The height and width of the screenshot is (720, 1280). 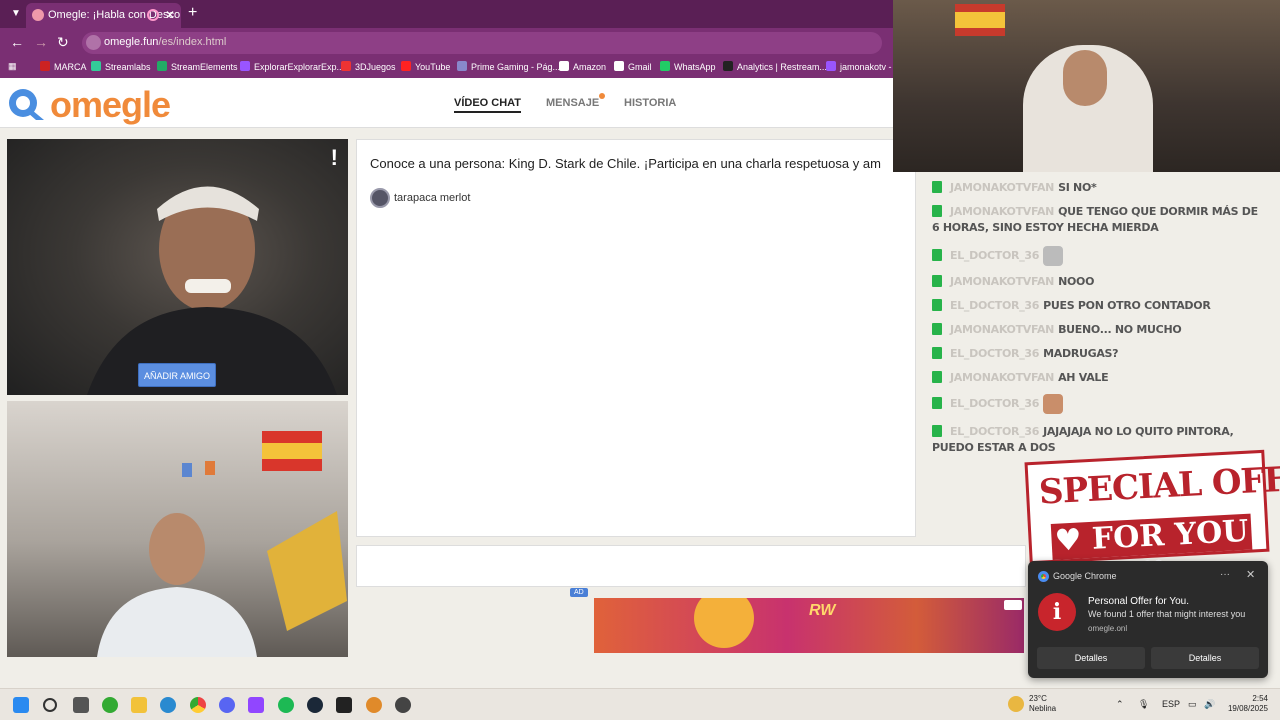 What do you see at coordinates (368, 66) in the screenshot?
I see `bookmark-3djuegos: 3DJuegos` at bounding box center [368, 66].